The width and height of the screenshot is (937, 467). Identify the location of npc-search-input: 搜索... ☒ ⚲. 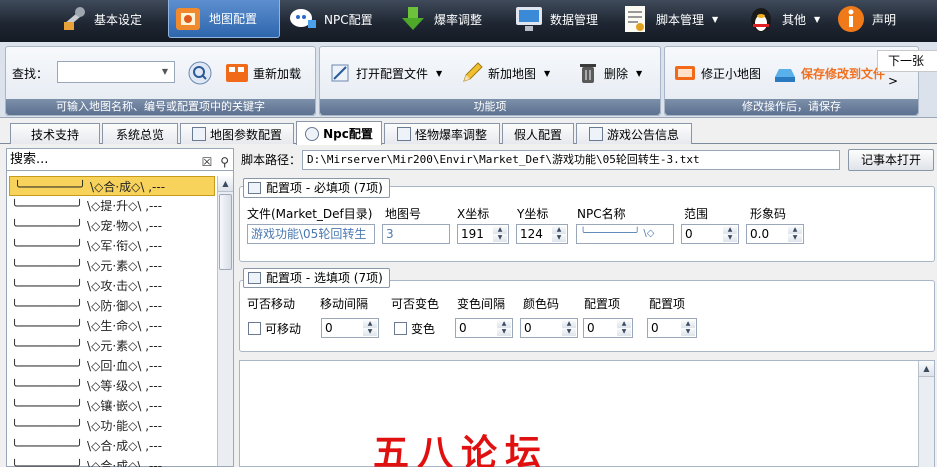
(120, 160).